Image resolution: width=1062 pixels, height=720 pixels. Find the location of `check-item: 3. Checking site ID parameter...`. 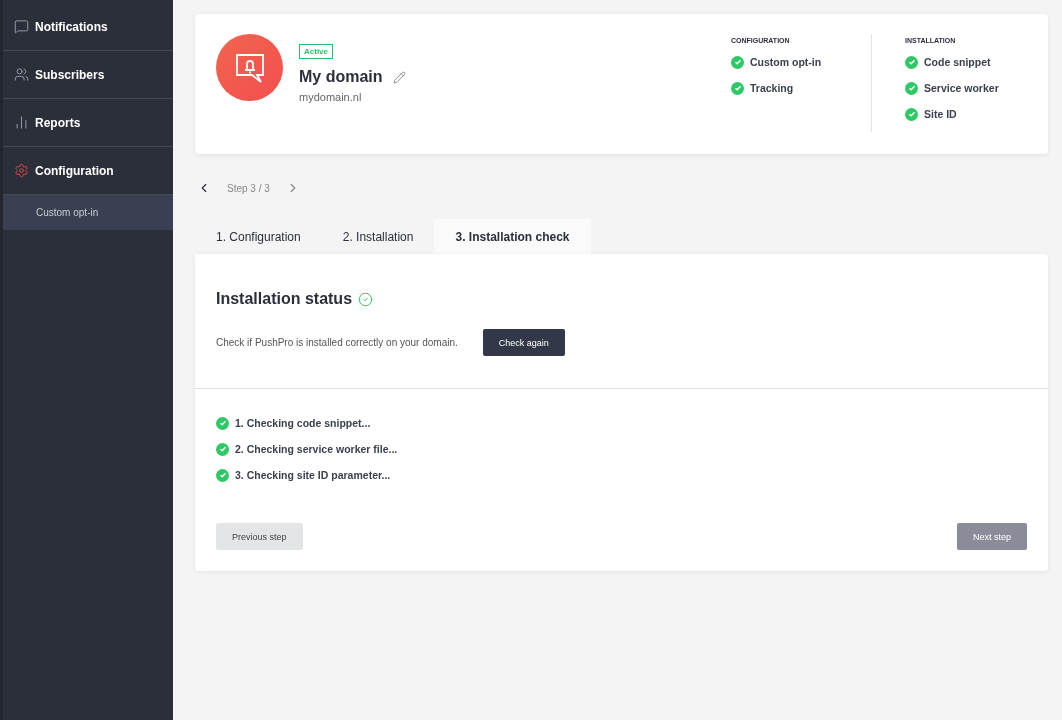

check-item: 3. Checking site ID parameter... is located at coordinates (313, 475).